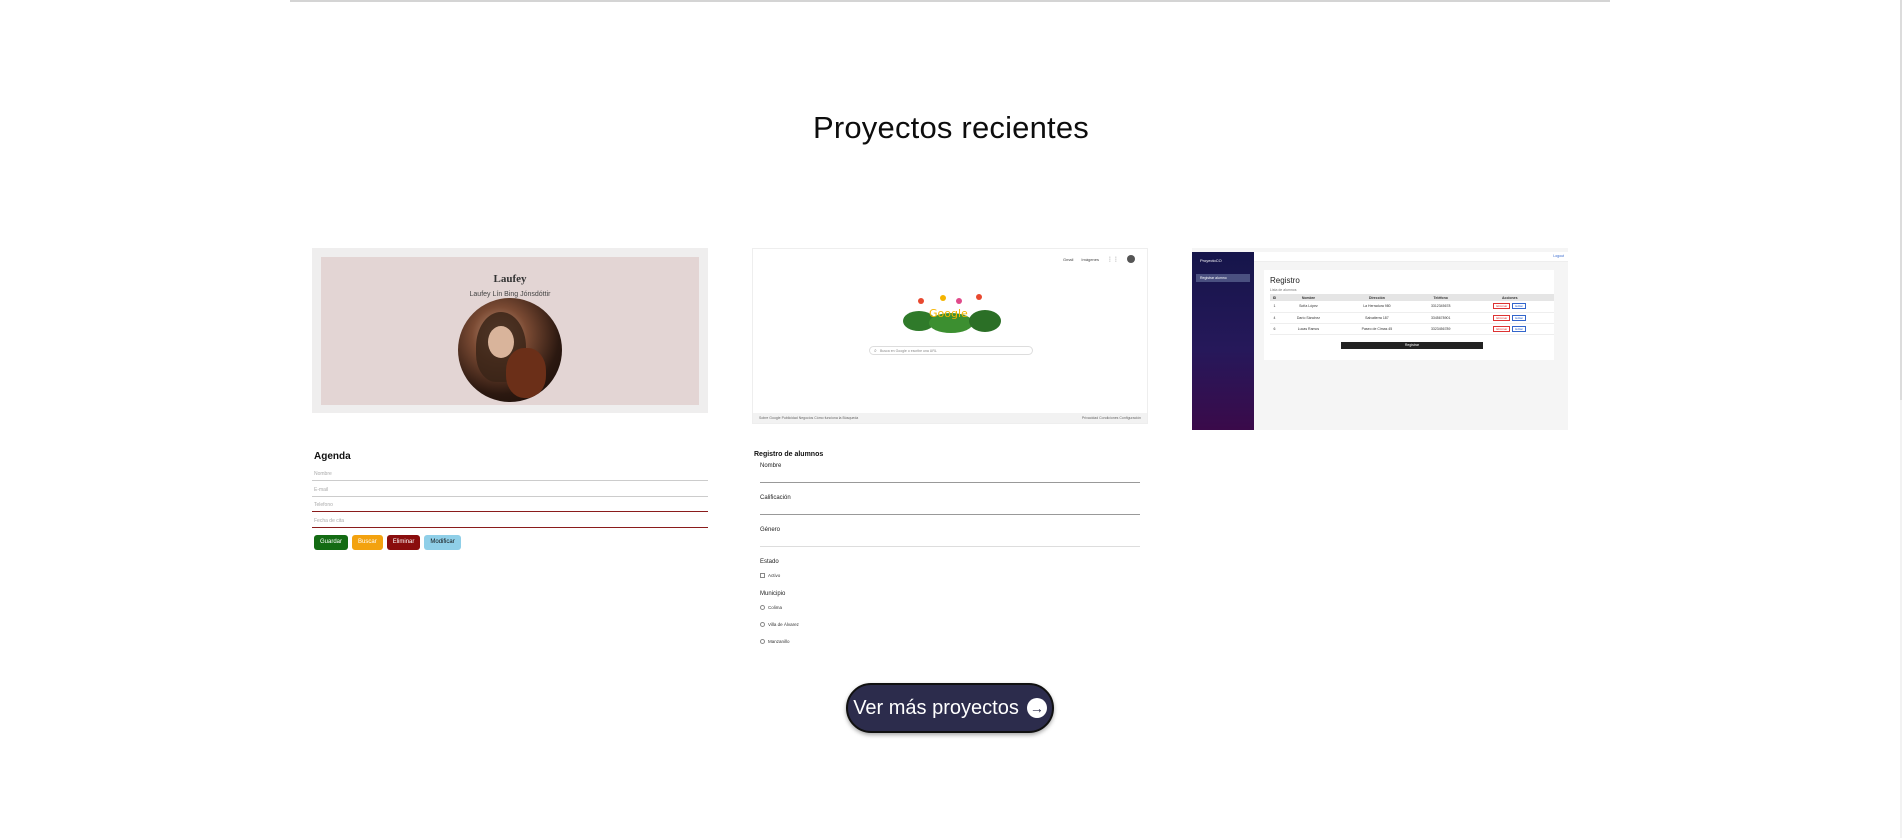  I want to click on col-acciones: Acciones, so click(1509, 297).